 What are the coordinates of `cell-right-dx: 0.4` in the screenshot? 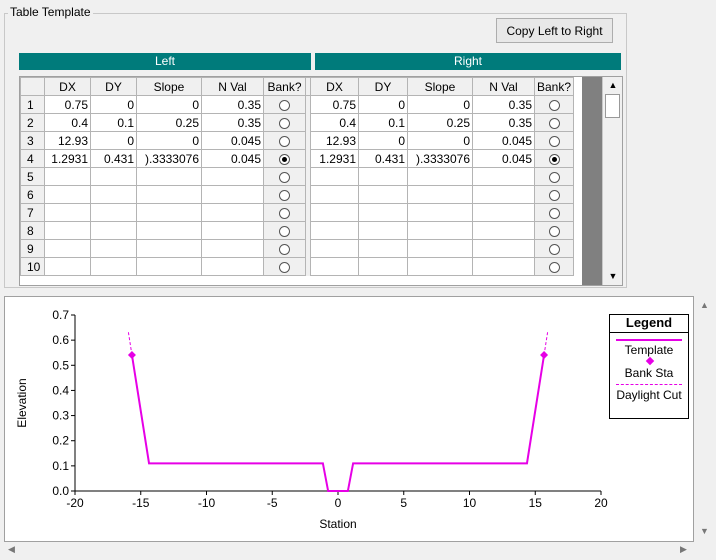 It's located at (334, 122).